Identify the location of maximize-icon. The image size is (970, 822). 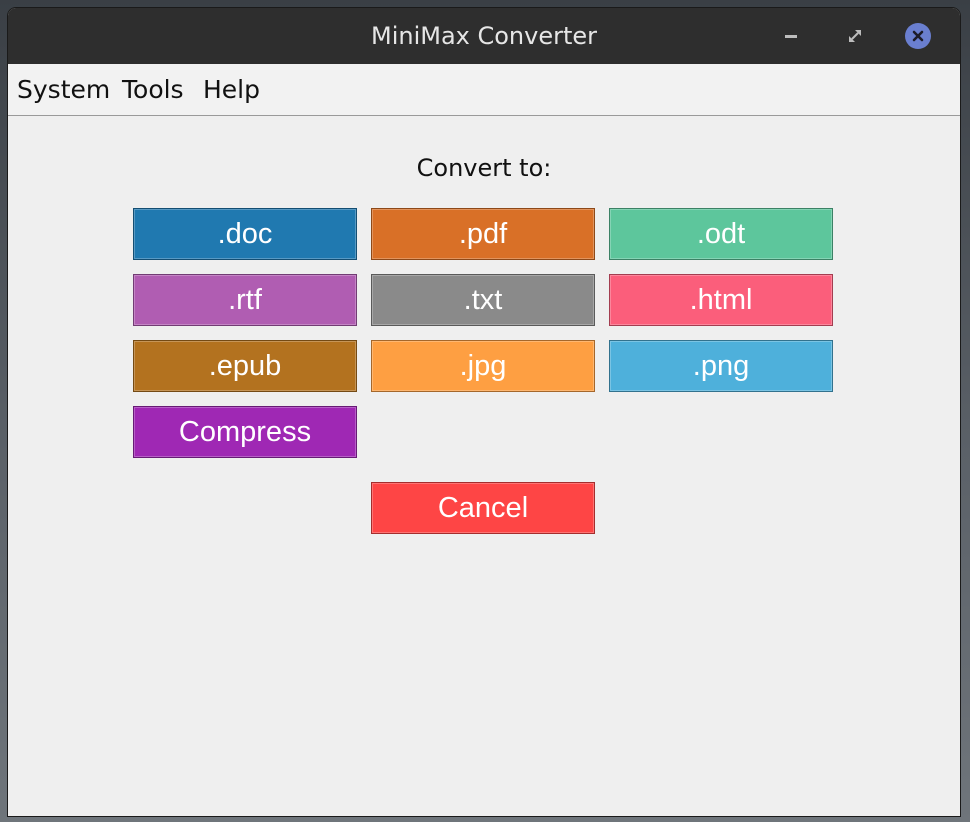
(855, 36).